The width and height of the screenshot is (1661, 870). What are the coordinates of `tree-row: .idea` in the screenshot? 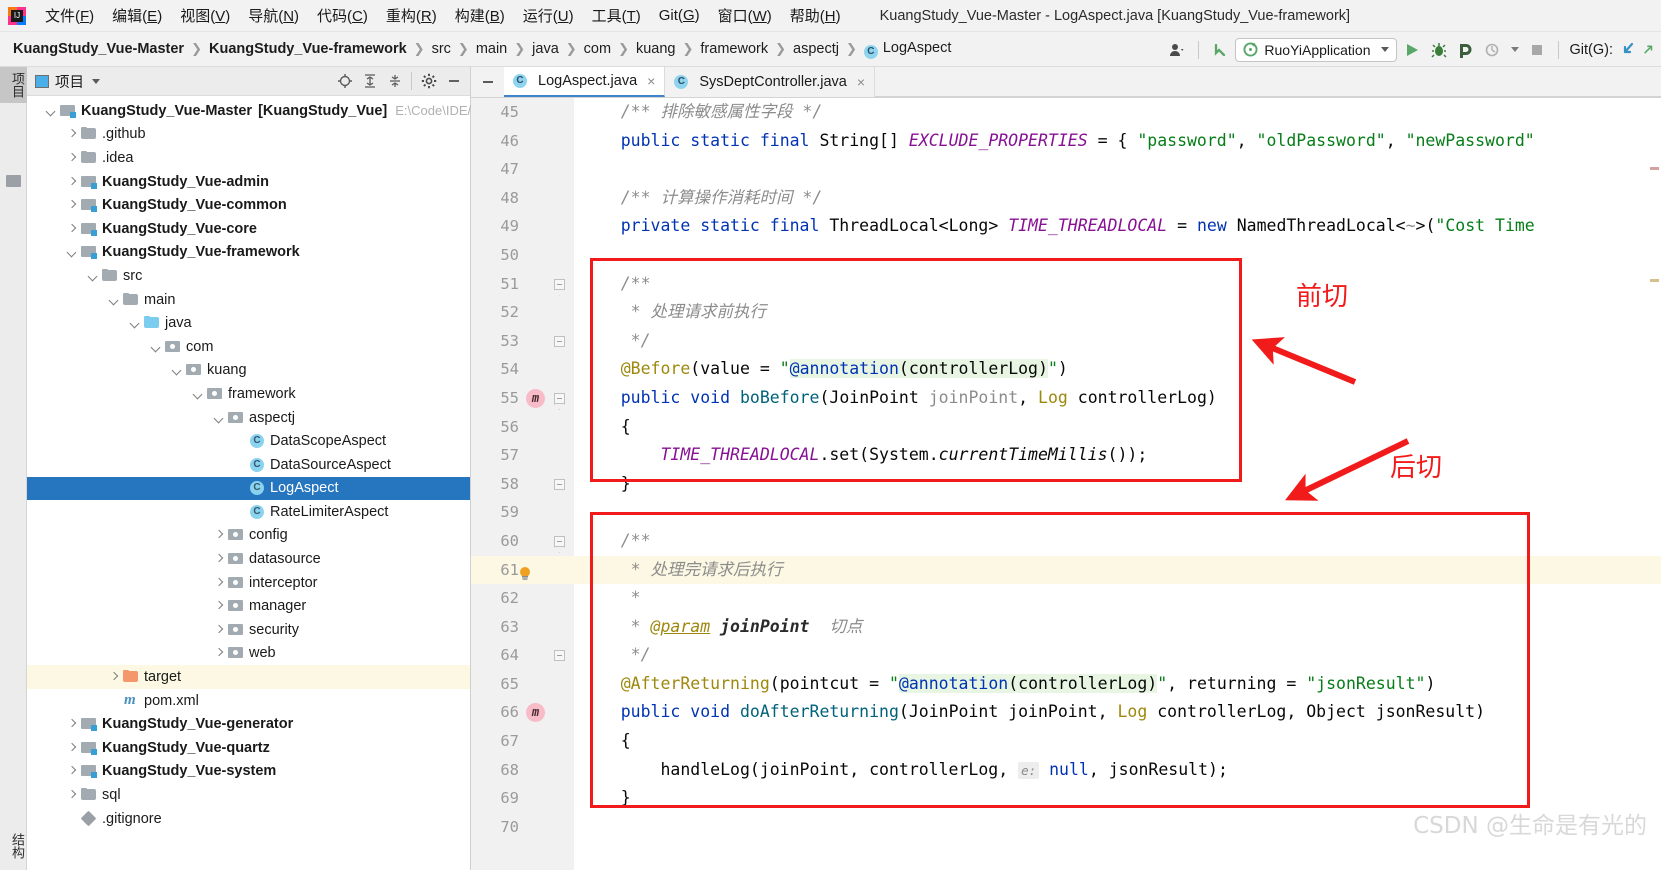 It's located at (248, 158).